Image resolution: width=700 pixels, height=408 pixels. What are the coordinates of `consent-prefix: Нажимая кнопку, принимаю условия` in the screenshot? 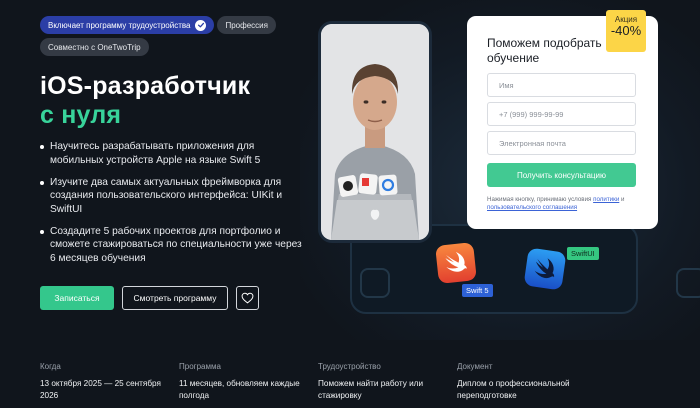 It's located at (540, 199).